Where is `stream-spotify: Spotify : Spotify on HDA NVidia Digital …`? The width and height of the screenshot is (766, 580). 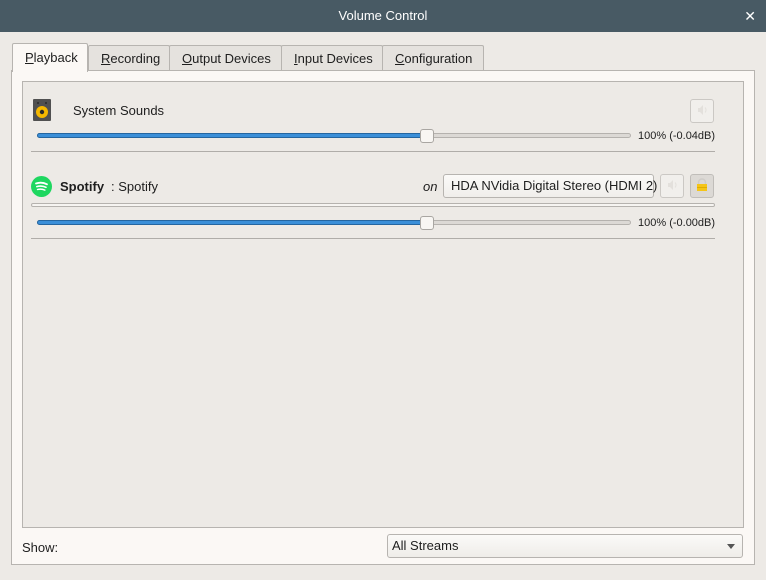 stream-spotify: Spotify : Spotify on HDA NVidia Digital … is located at coordinates (373, 208).